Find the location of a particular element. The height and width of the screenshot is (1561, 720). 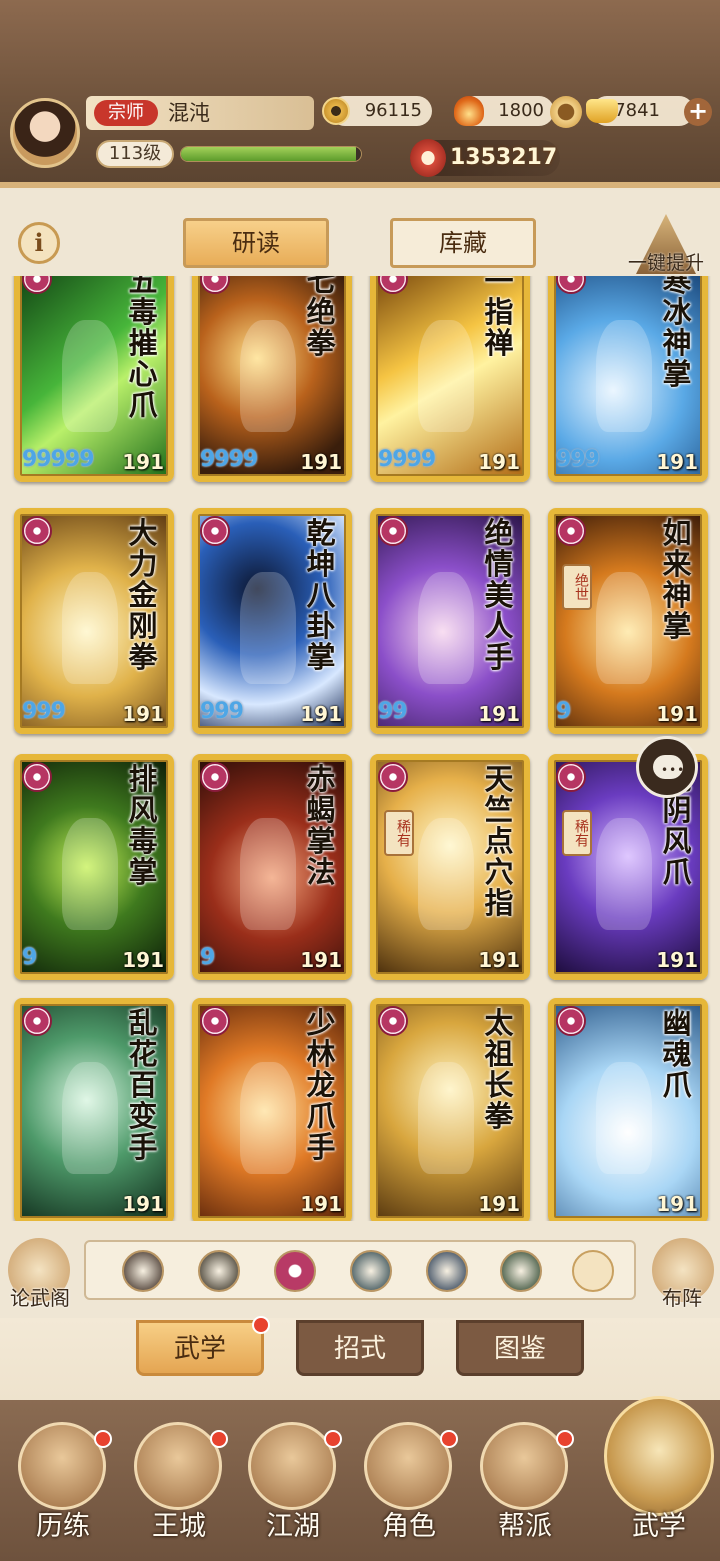

skill-card: 一指禅 9999 191 is located at coordinates (450, 379).